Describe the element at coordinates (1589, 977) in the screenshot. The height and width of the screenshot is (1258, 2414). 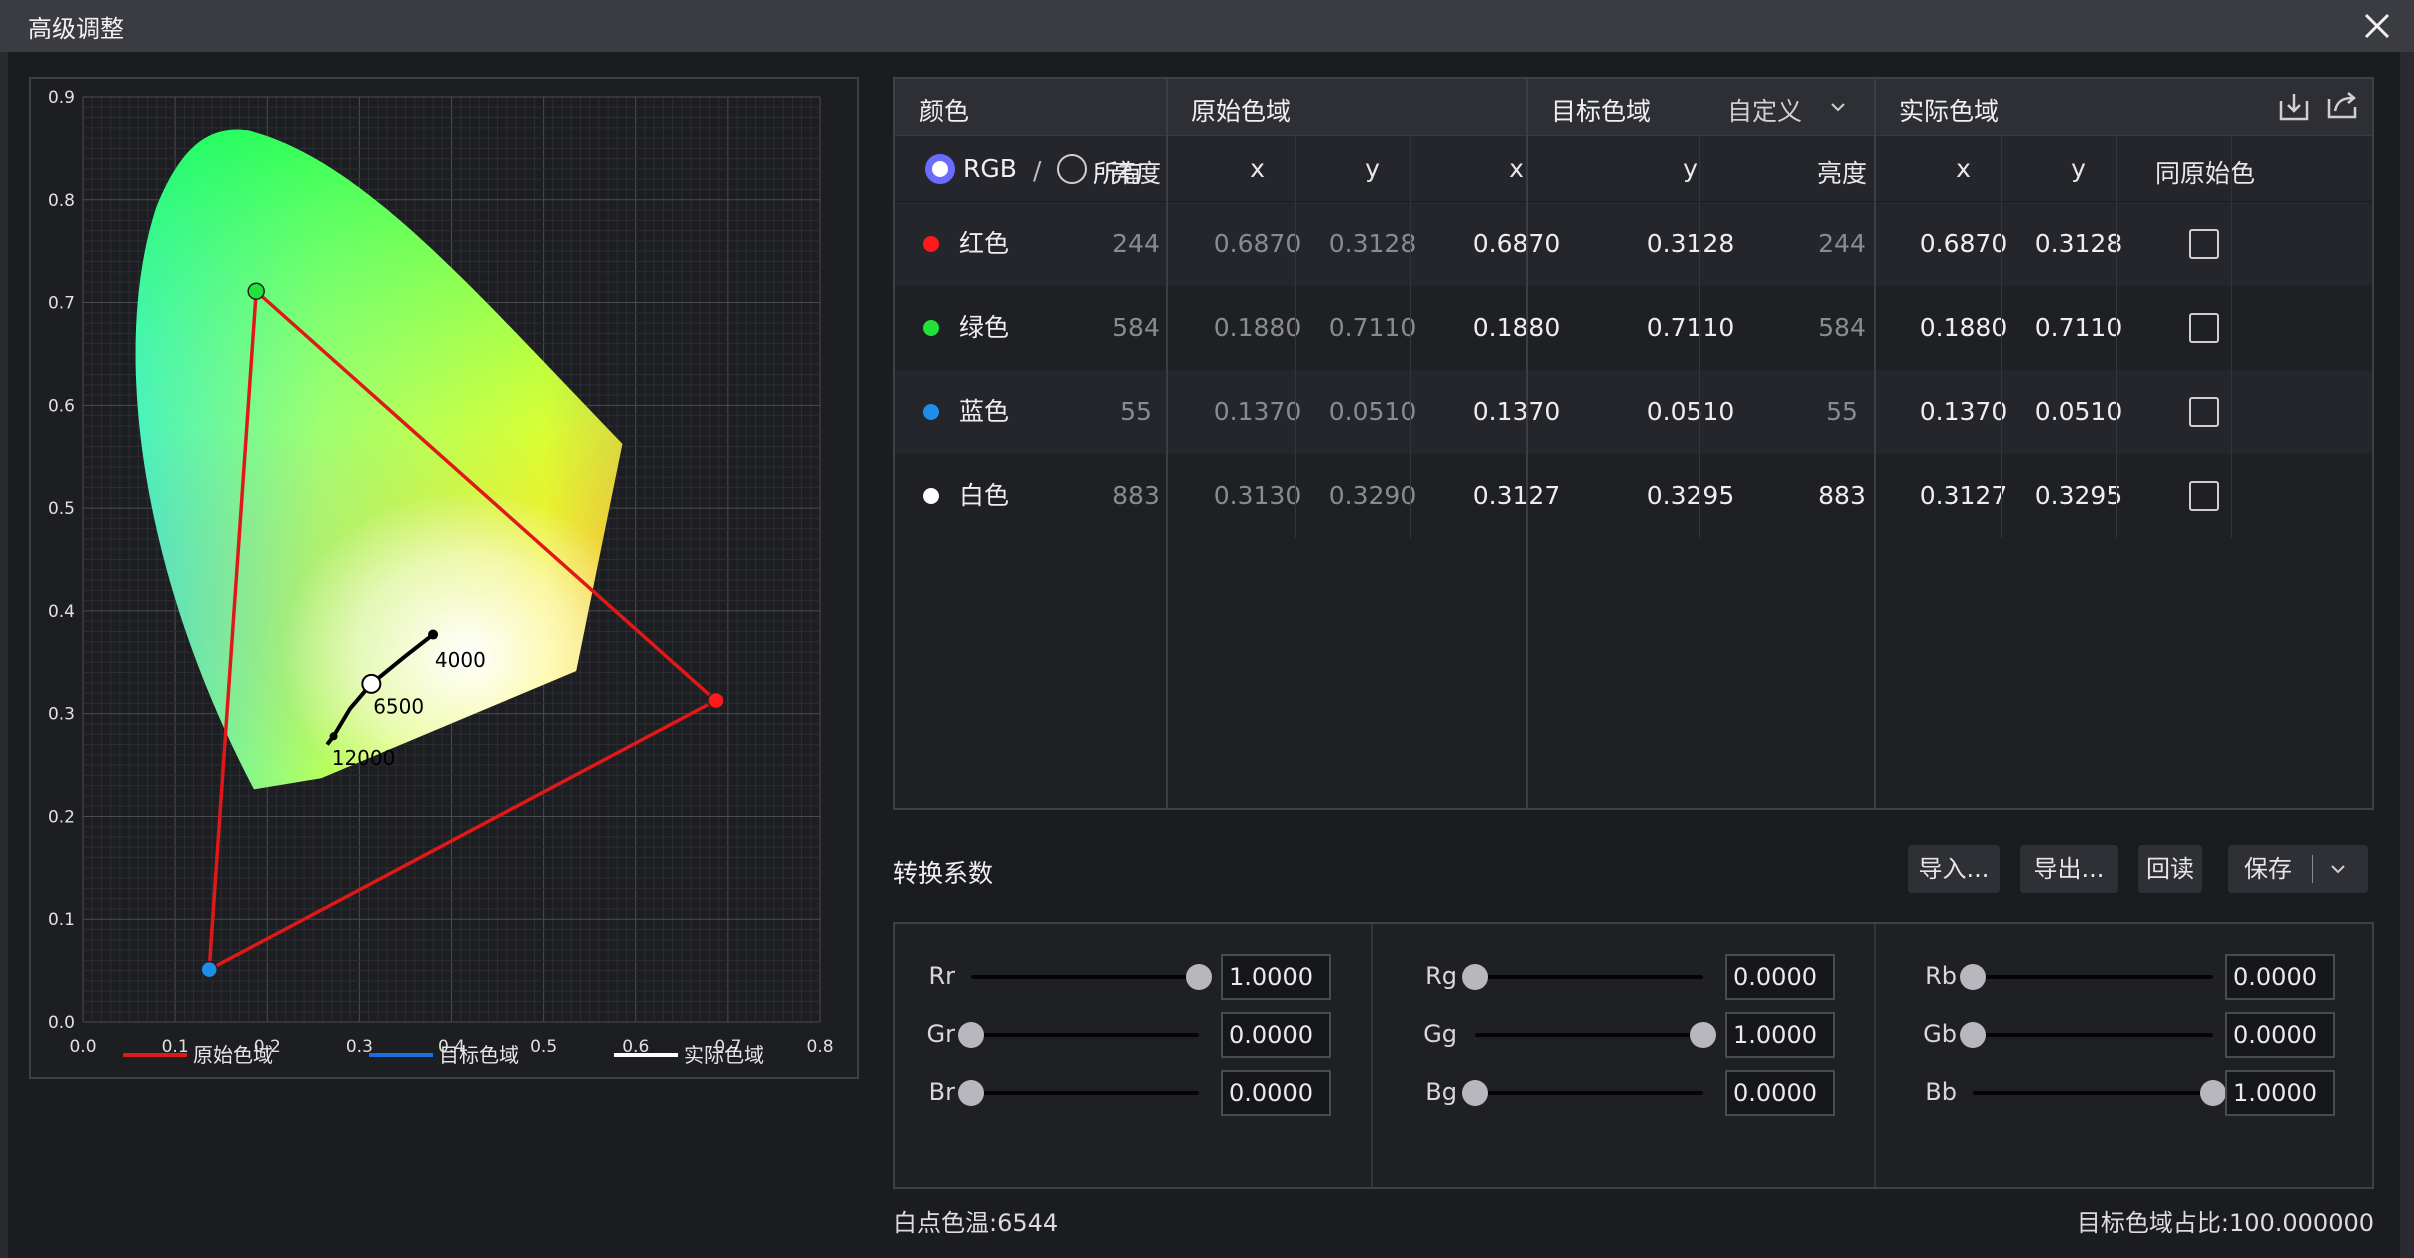
I see `coefficient-slider-rg` at that location.